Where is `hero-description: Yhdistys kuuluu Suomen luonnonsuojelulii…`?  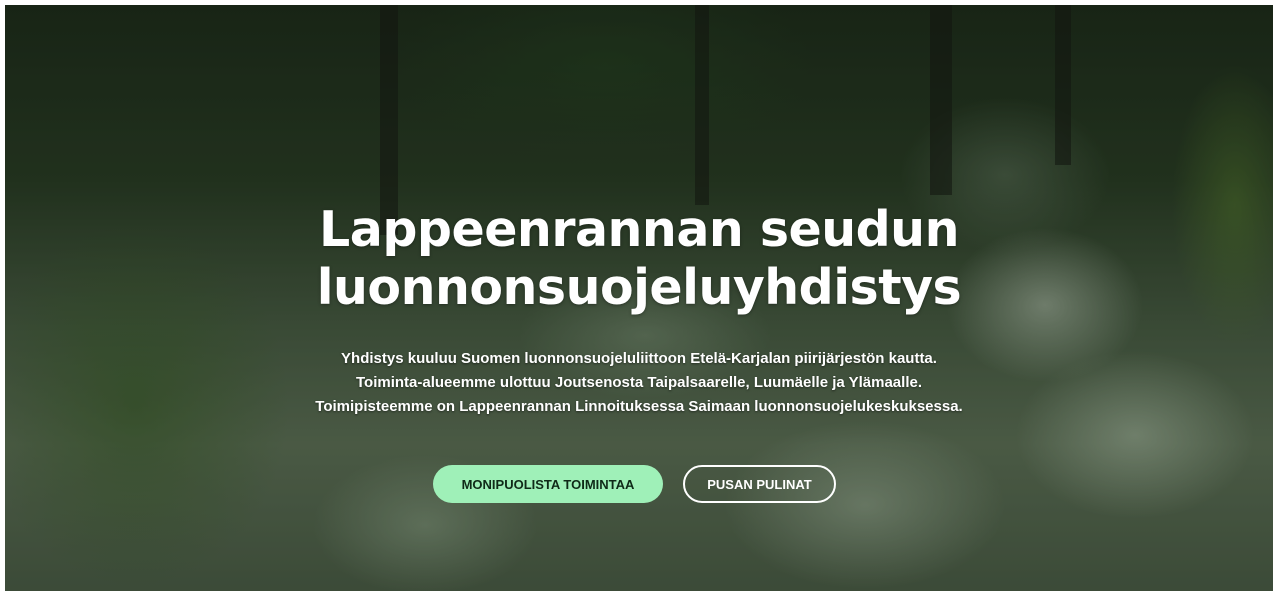
hero-description: Yhdistys kuuluu Suomen luonnonsuojelulii… is located at coordinates (639, 383).